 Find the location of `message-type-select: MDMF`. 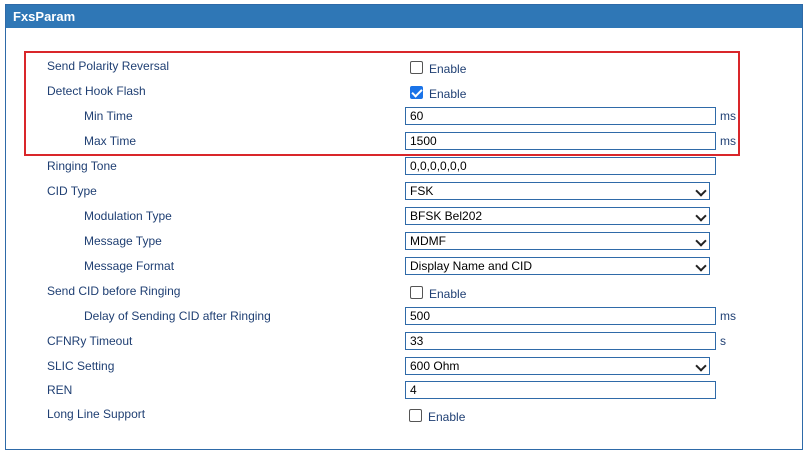

message-type-select: MDMF is located at coordinates (557, 241).